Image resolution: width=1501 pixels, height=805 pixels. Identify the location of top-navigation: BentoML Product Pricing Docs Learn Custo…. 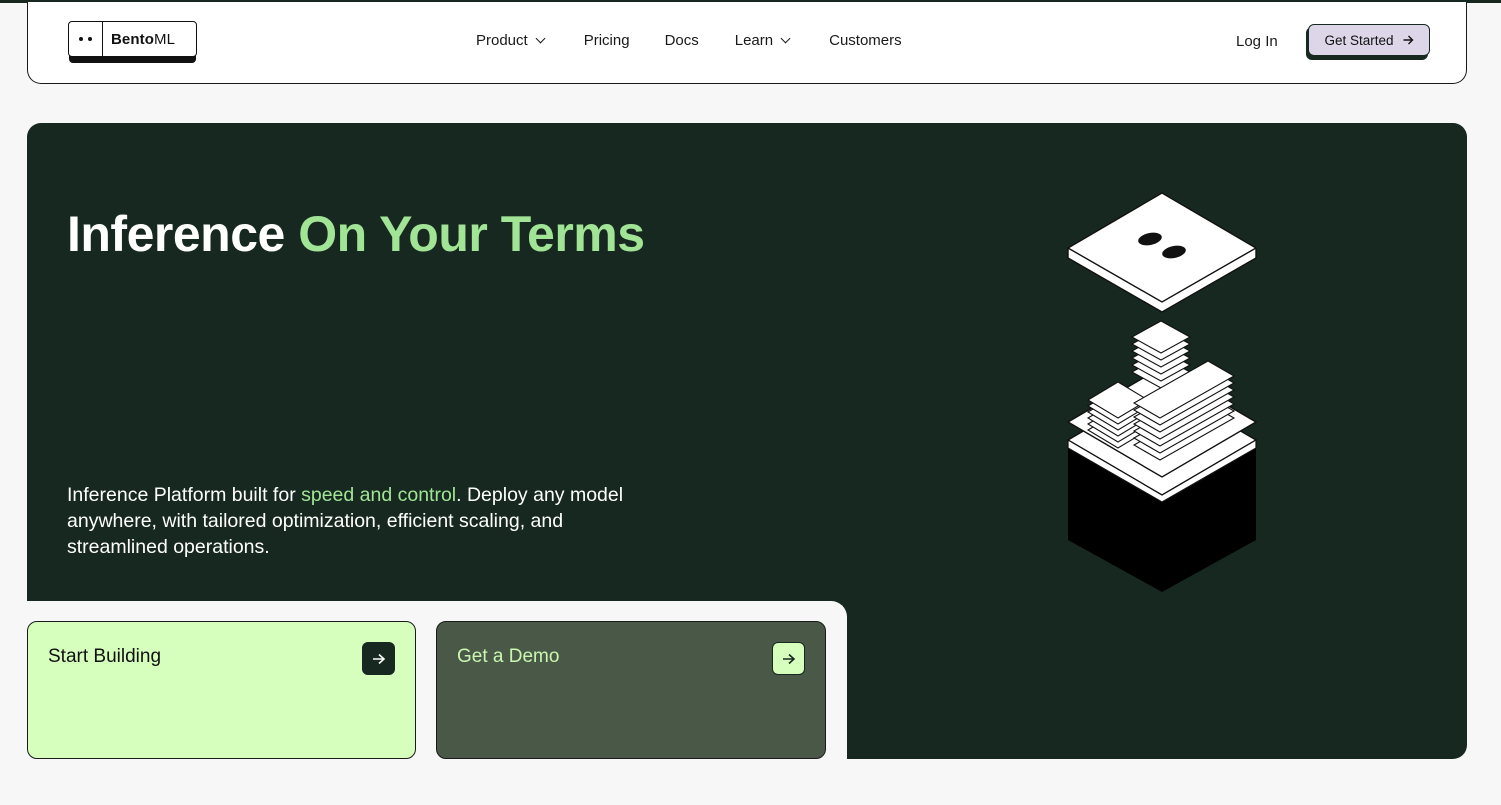
(747, 43).